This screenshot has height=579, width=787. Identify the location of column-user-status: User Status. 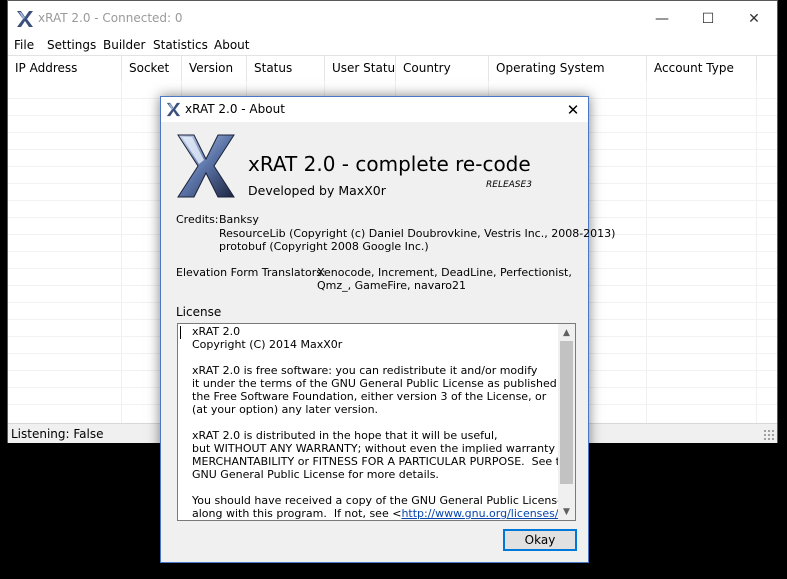
(360, 68).